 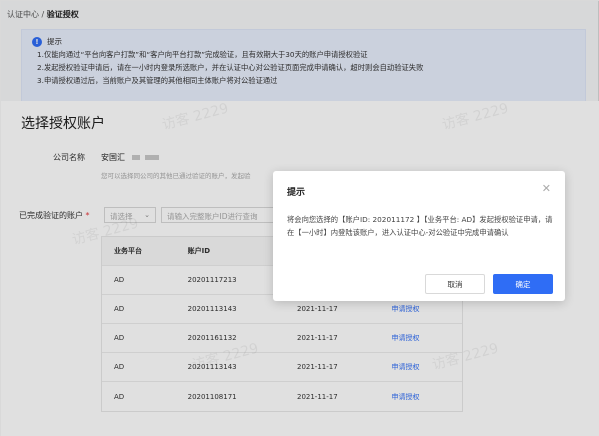 I want to click on close-icon: ✕, so click(x=546, y=188).